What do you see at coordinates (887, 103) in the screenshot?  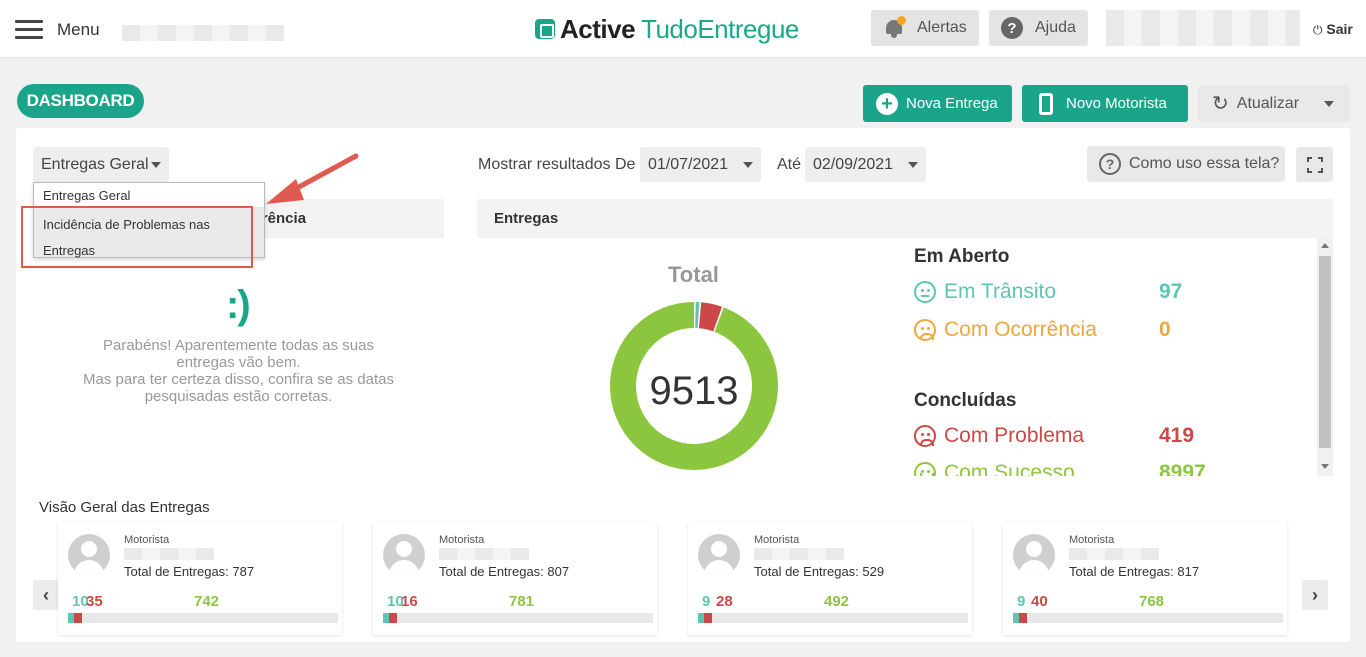 I see `plus-circle-icon: +` at bounding box center [887, 103].